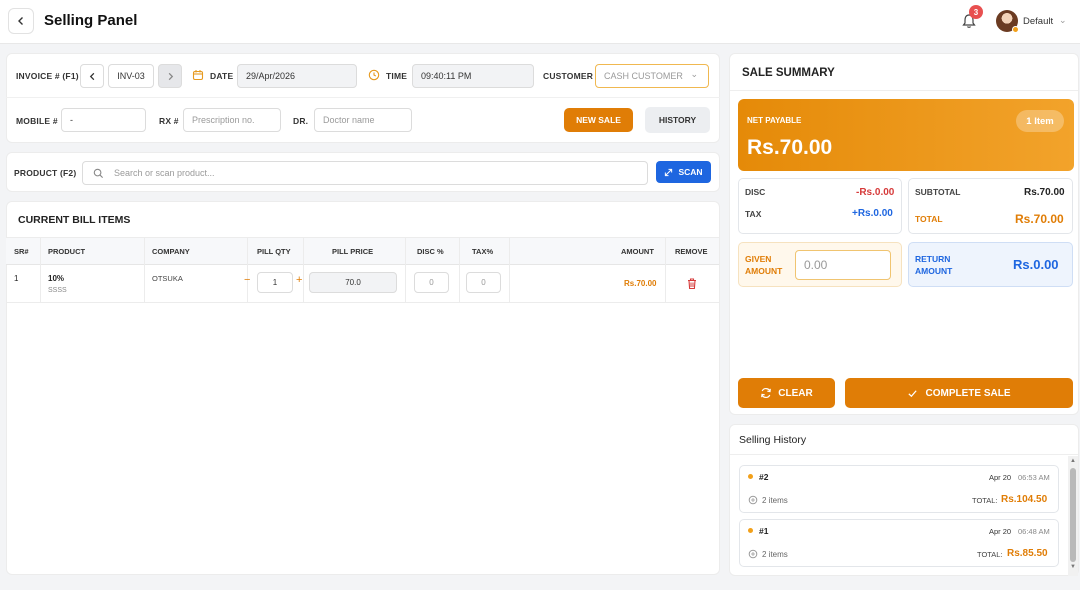  I want to click on column-header-qty: PILL QTY, so click(274, 251).